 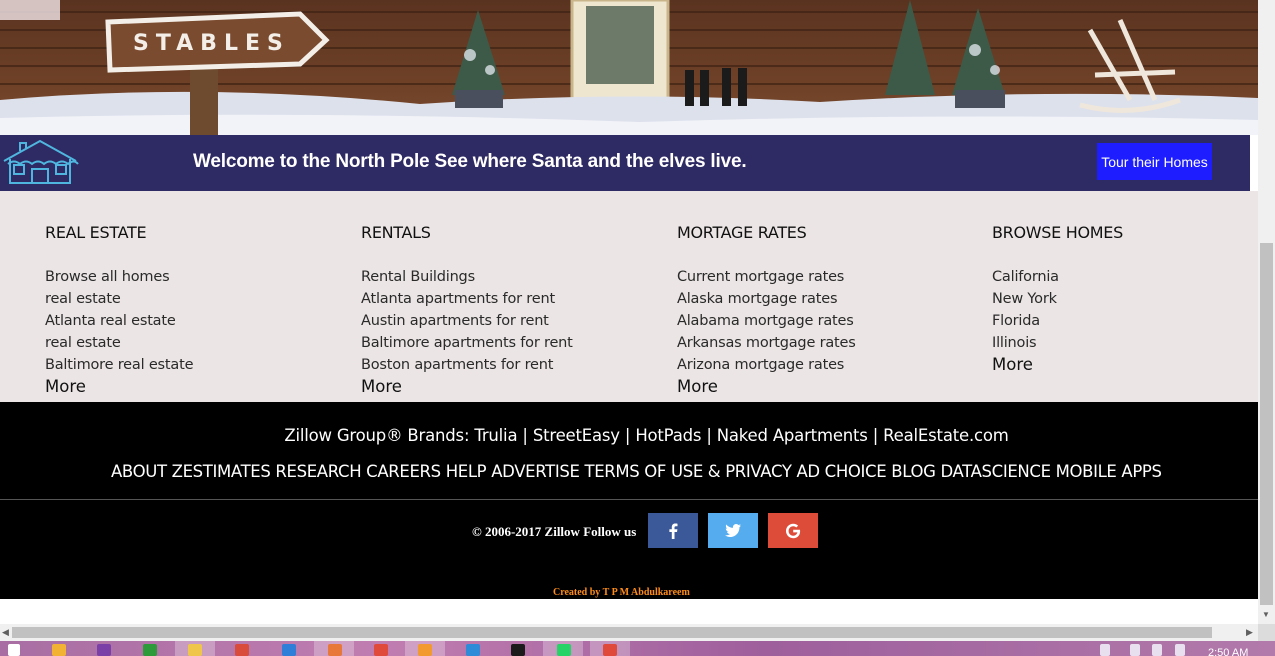 I want to click on link-current-mortgage-rates: Current mortgage rates, so click(x=827, y=277).